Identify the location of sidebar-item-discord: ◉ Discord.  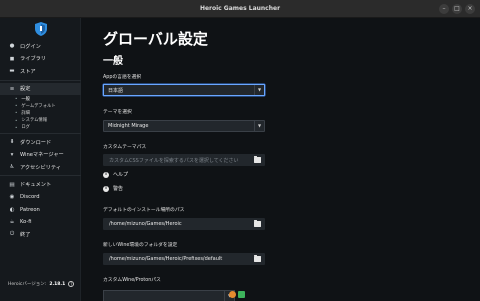
(40, 197).